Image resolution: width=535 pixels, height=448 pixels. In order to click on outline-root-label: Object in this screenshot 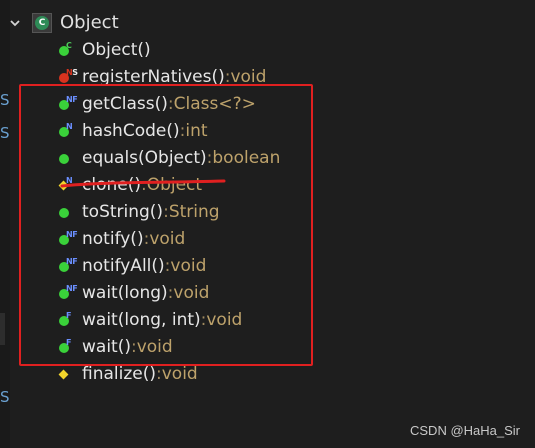, I will do `click(89, 22)`.